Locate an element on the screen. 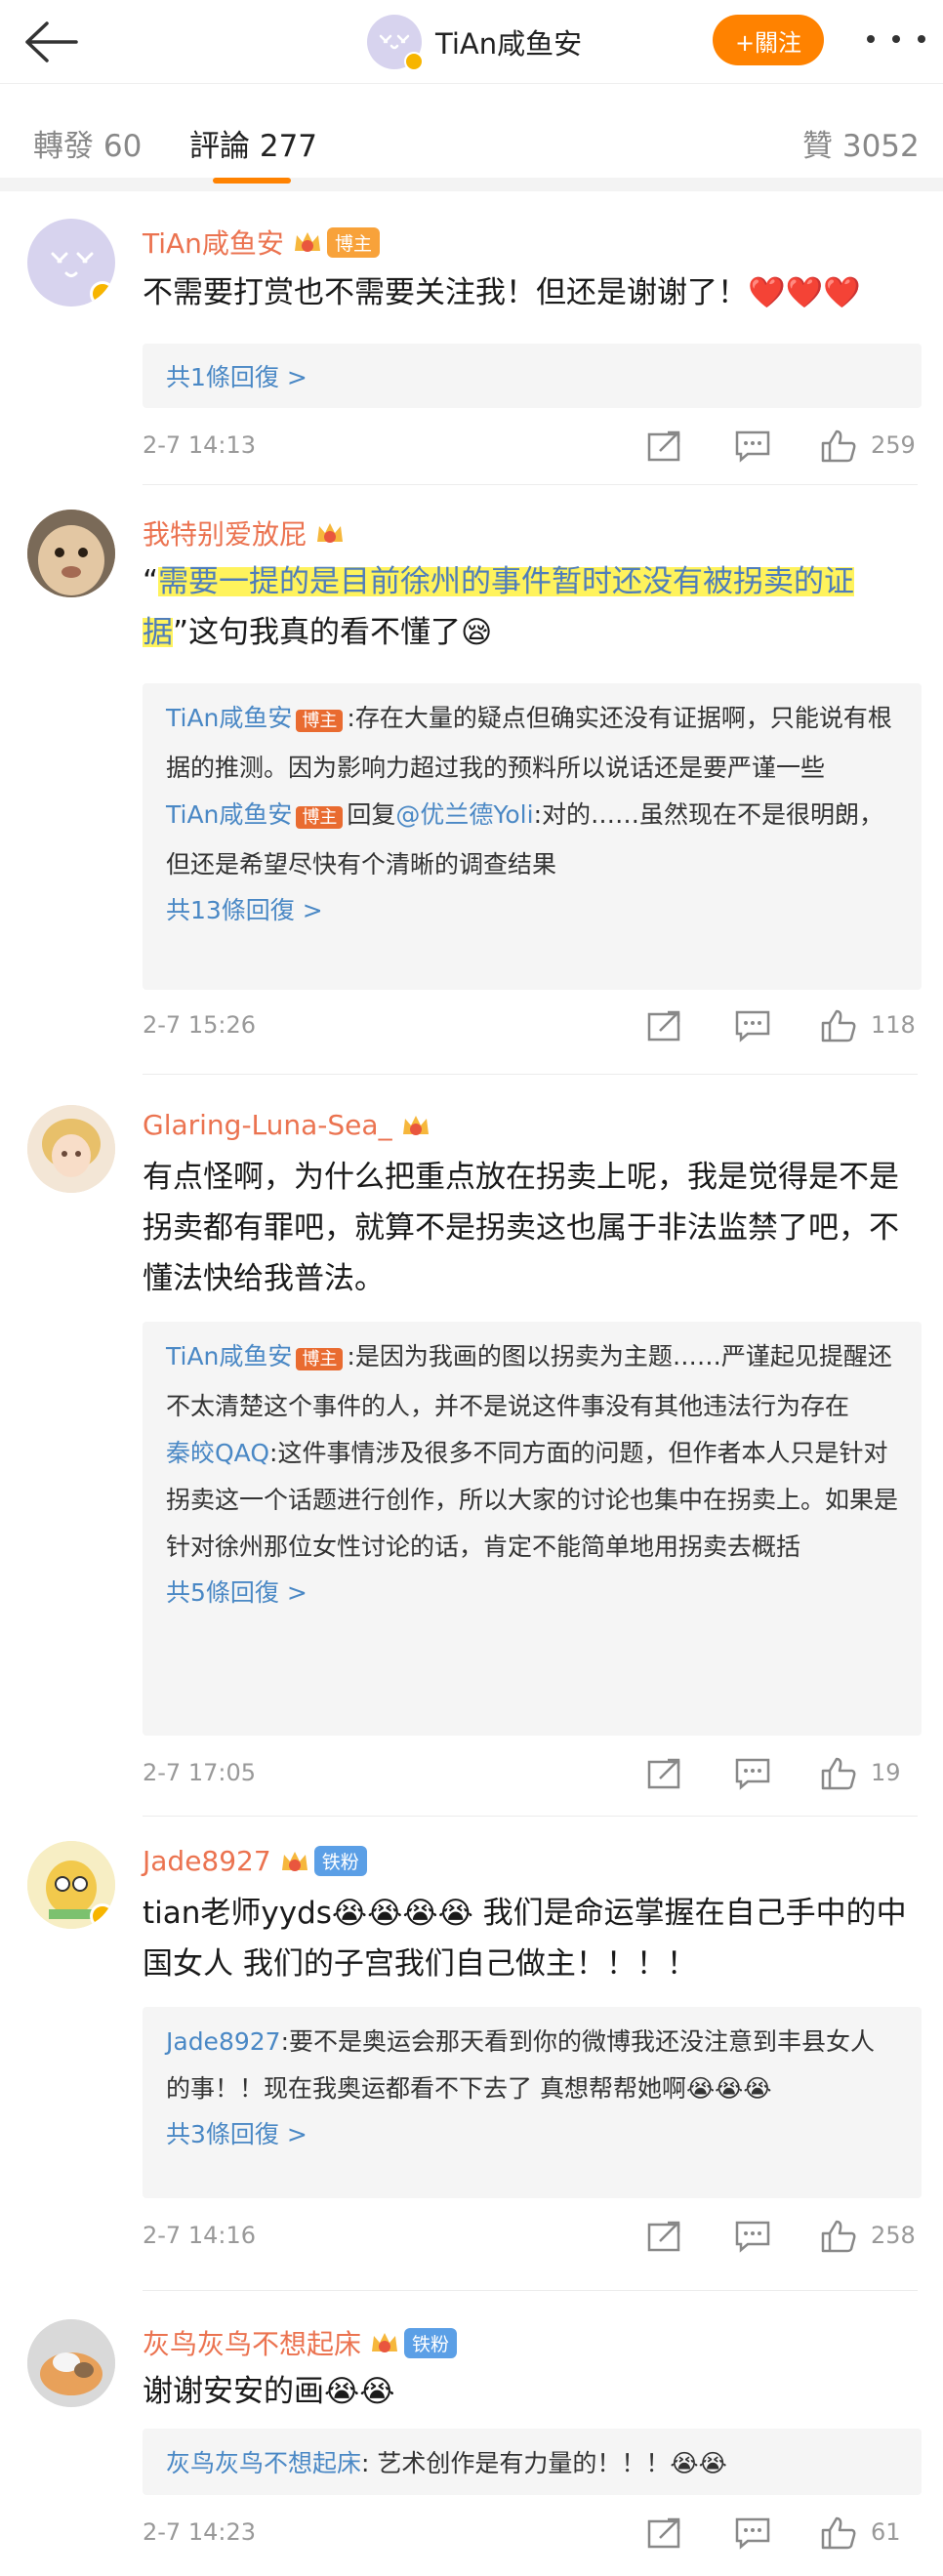 The height and width of the screenshot is (2576, 943). comment-author: Jade8927 铁粉 is located at coordinates (255, 1861).